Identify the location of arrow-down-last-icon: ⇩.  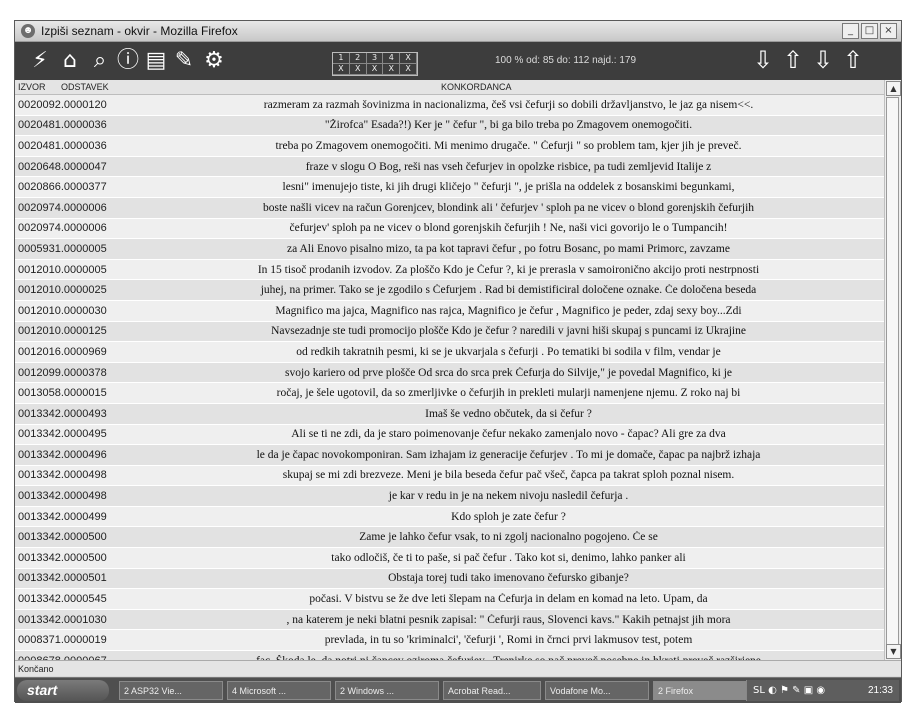
(823, 60).